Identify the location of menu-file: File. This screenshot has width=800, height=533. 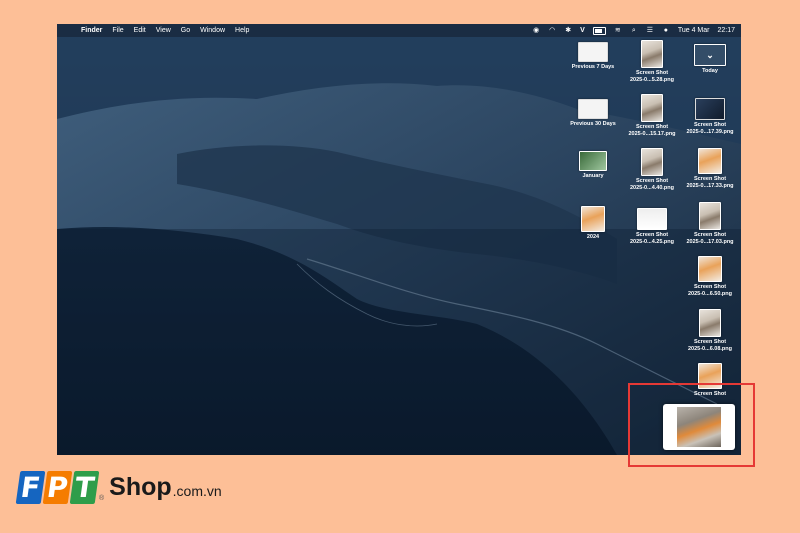
(117, 30).